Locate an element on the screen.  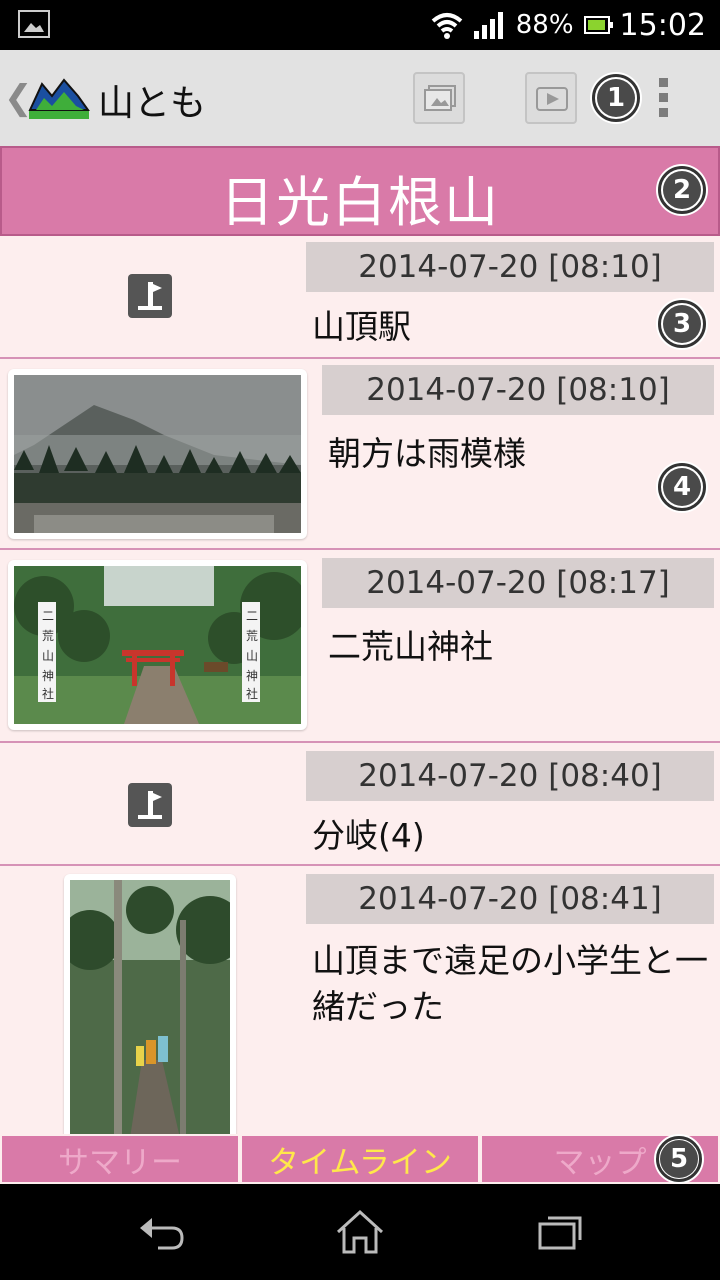
system-nav-bar is located at coordinates (360, 1232).